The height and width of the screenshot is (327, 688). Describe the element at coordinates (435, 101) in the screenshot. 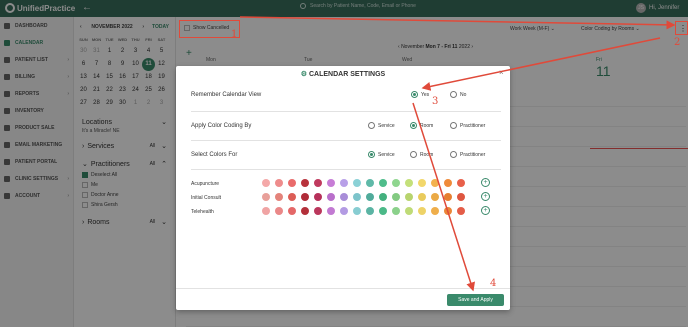

I see `annotation-number-3: 3` at that location.